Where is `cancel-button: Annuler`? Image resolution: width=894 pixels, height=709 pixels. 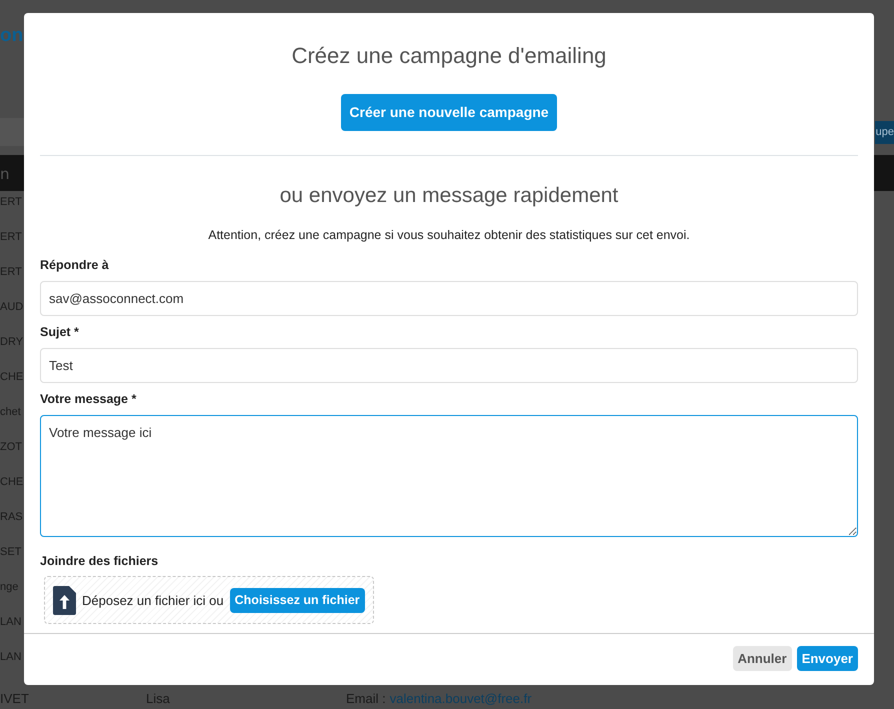
cancel-button: Annuler is located at coordinates (762, 658).